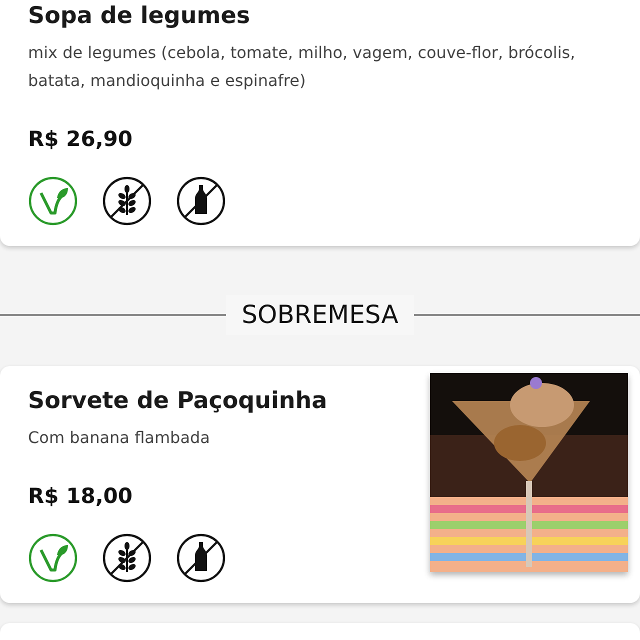 The image size is (640, 640). What do you see at coordinates (81, 139) in the screenshot?
I see `dish-price: R$ 26,90` at bounding box center [81, 139].